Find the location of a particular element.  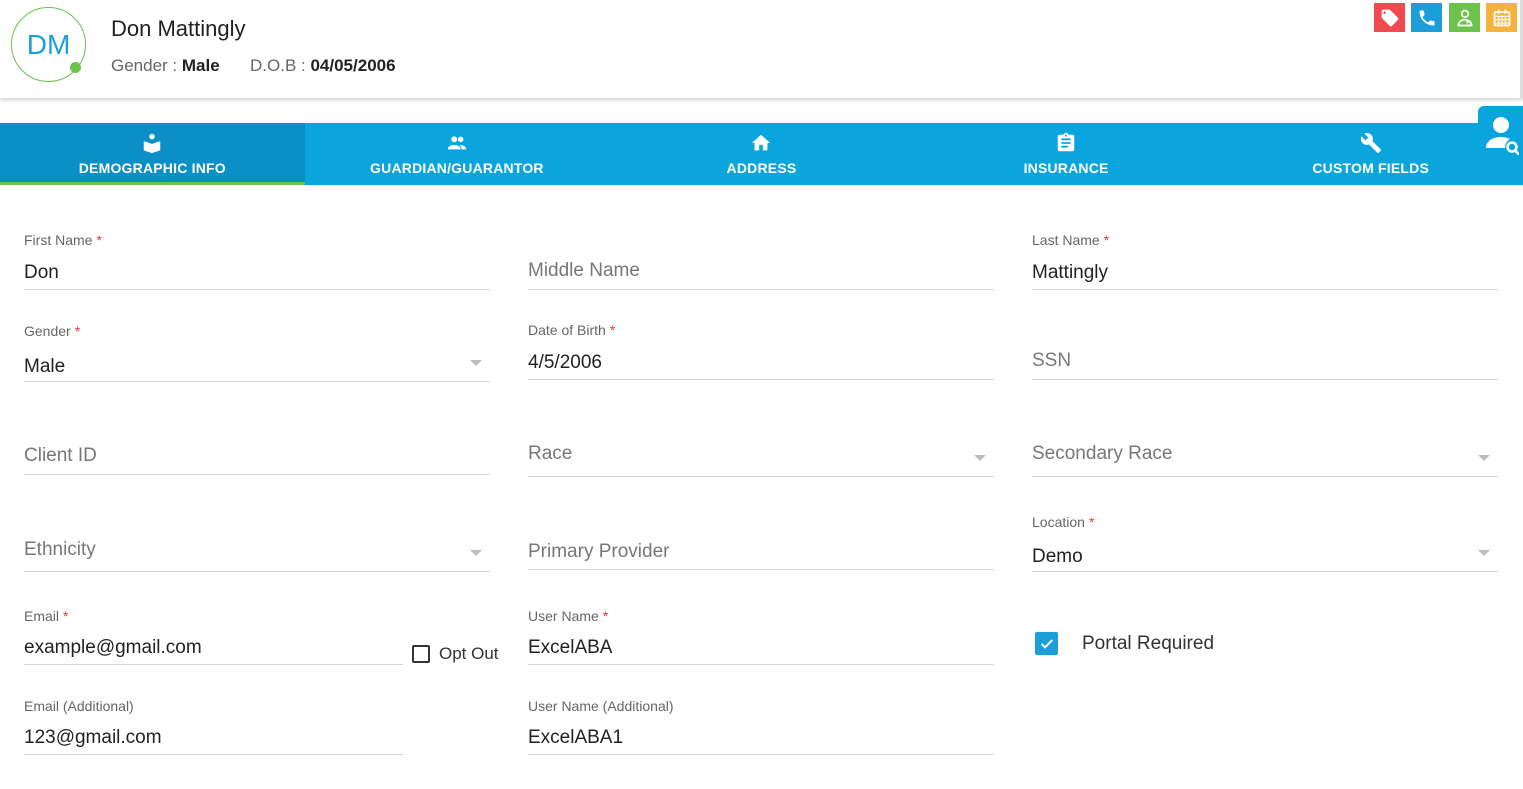

client-id-field: Client ID is located at coordinates (257, 446).